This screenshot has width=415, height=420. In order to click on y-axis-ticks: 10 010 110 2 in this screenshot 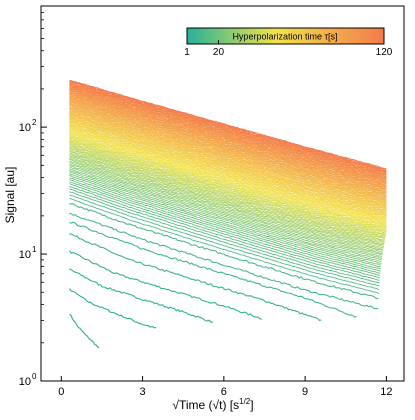, I will do `click(33, 196)`.